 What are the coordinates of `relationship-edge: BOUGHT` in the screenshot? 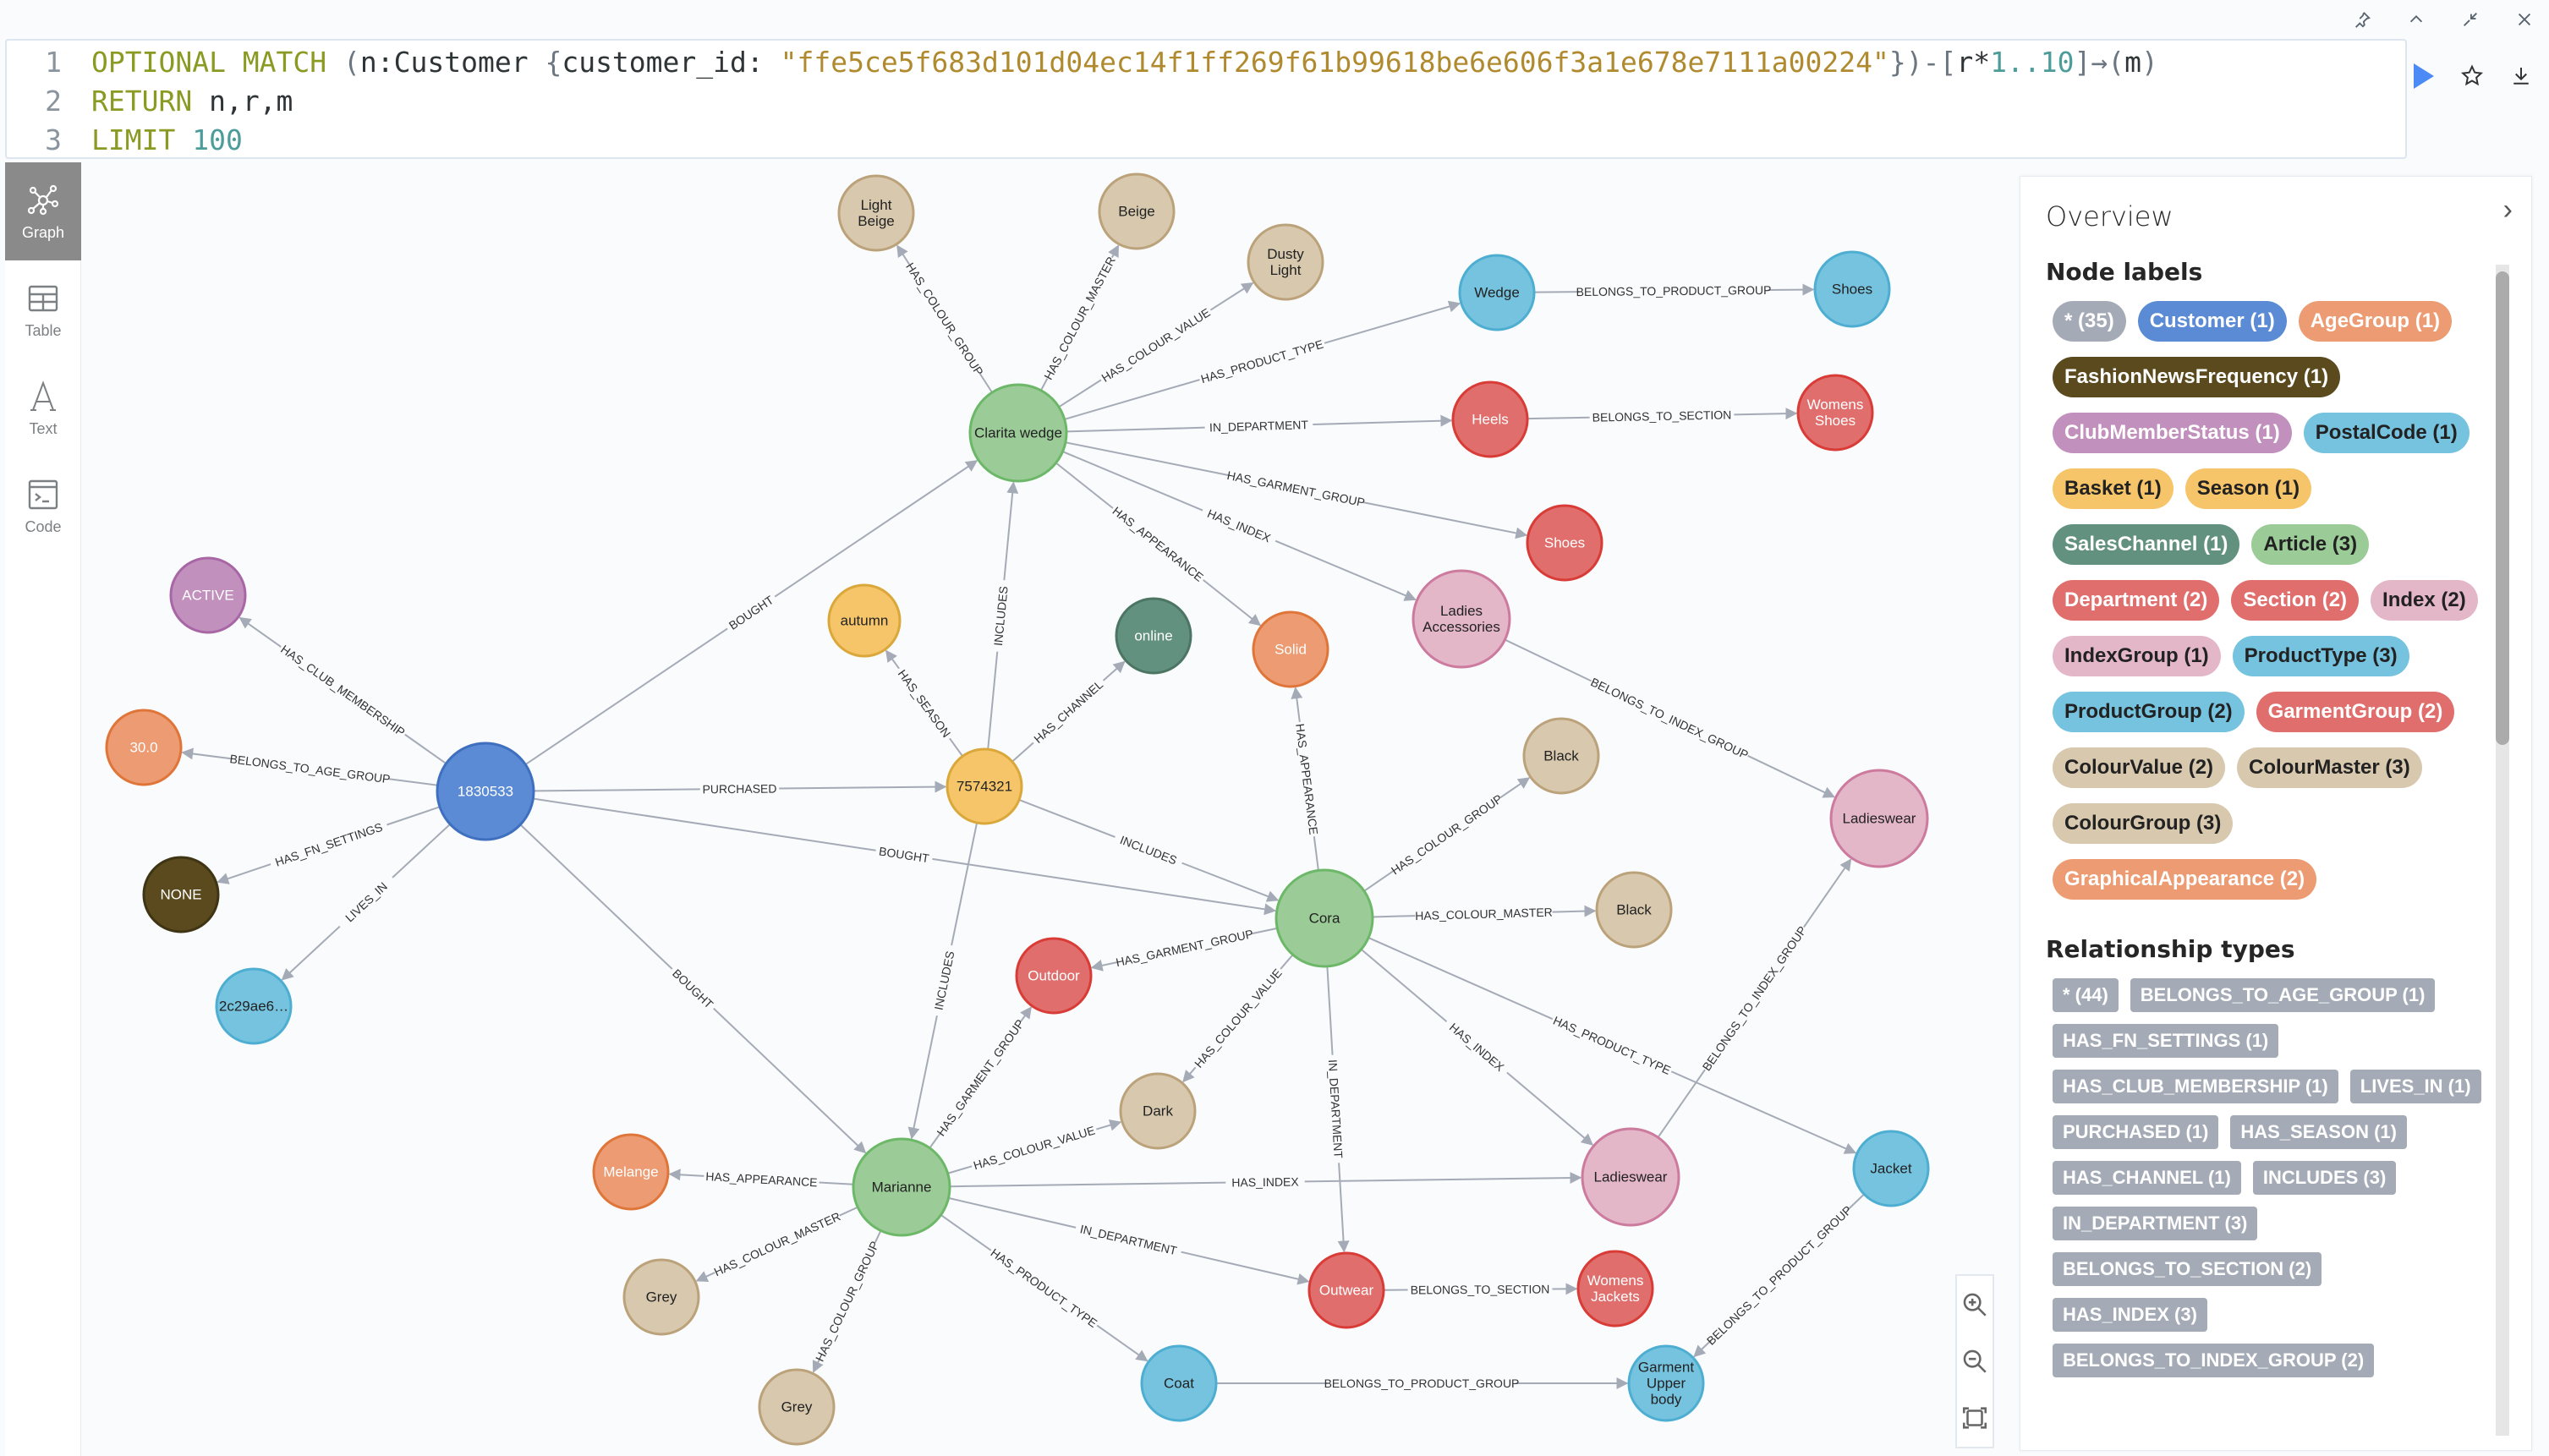 It's located at (751, 613).